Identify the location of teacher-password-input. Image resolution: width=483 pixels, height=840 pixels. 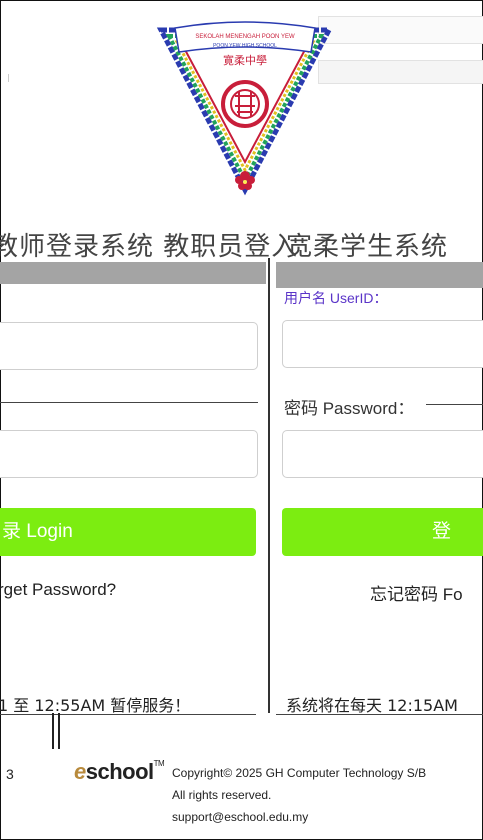
(129, 454).